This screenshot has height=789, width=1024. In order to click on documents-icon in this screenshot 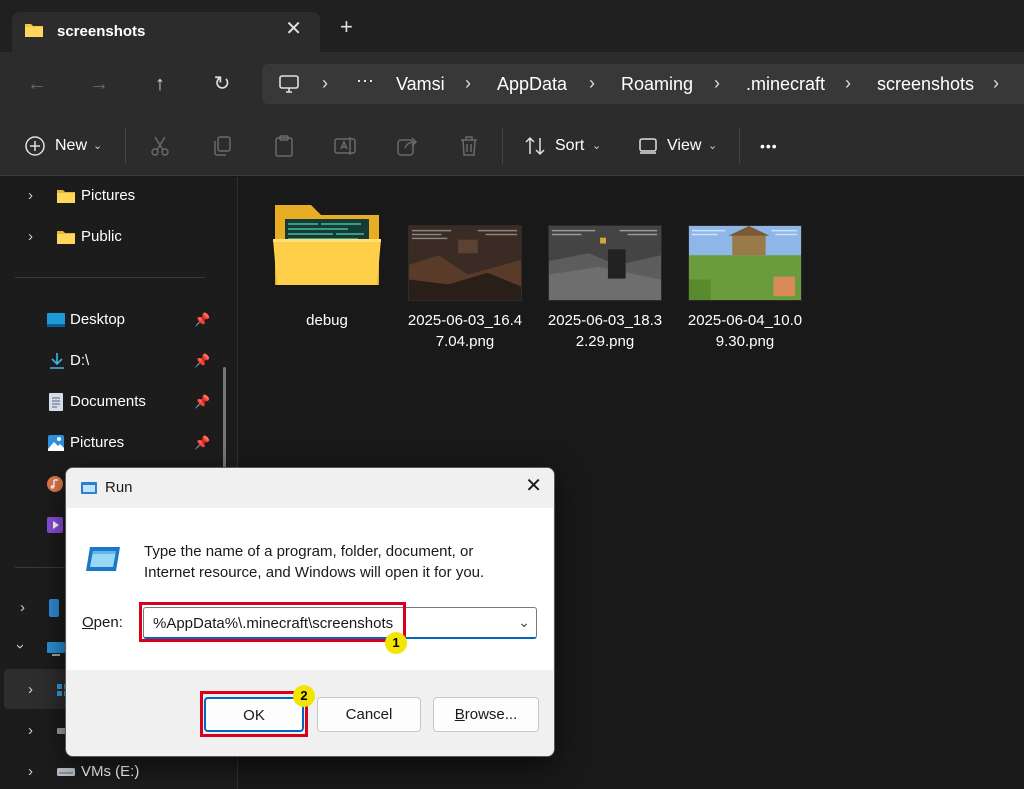, I will do `click(56, 402)`.